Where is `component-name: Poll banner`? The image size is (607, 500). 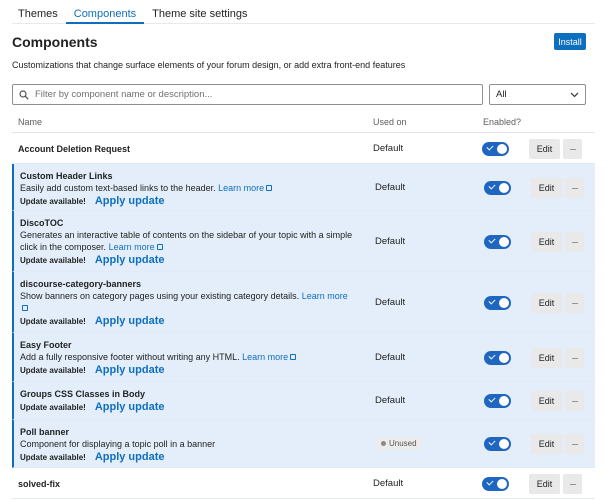 component-name: Poll banner is located at coordinates (187, 432).